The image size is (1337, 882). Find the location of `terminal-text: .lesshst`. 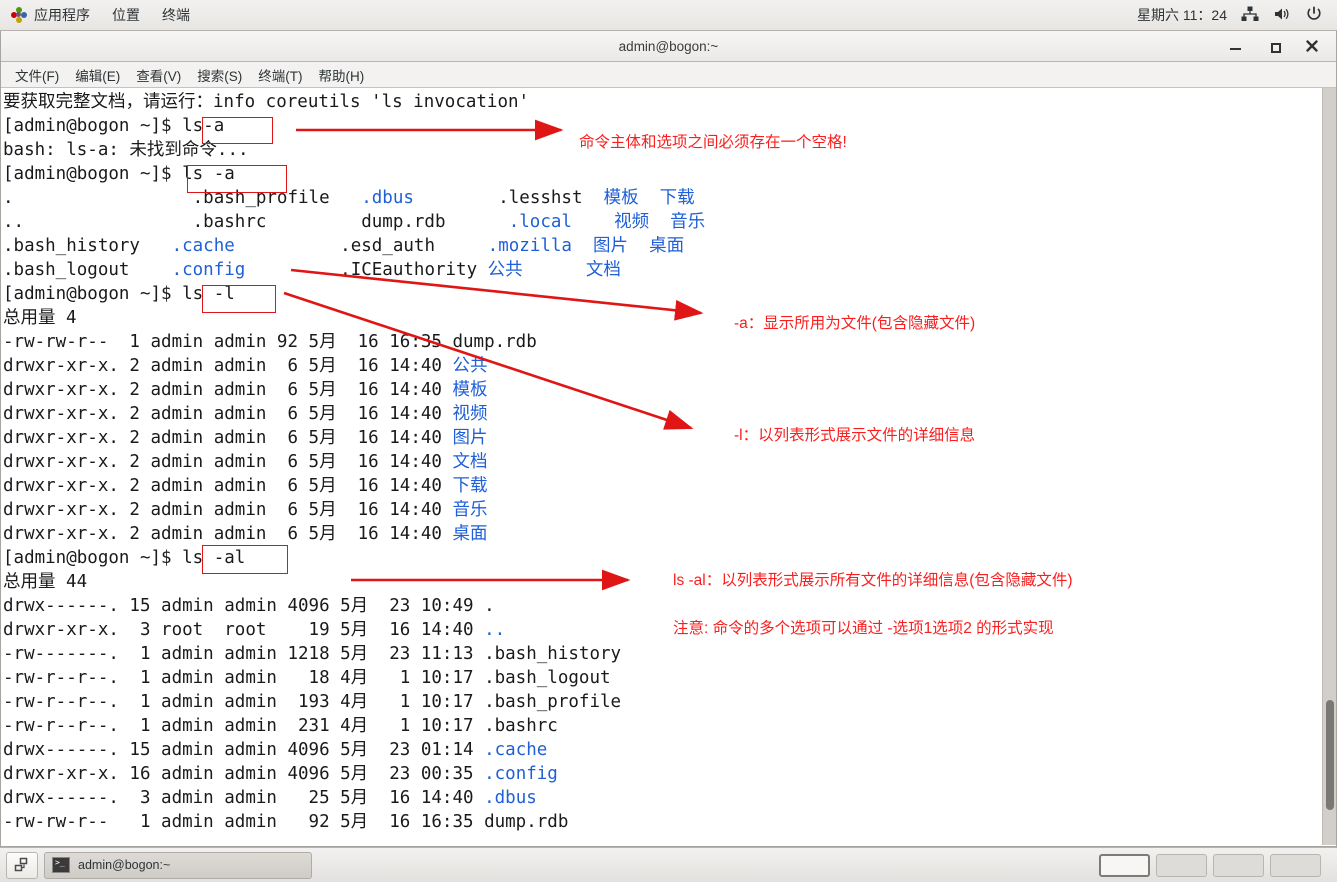

terminal-text: .lesshst is located at coordinates (508, 198).